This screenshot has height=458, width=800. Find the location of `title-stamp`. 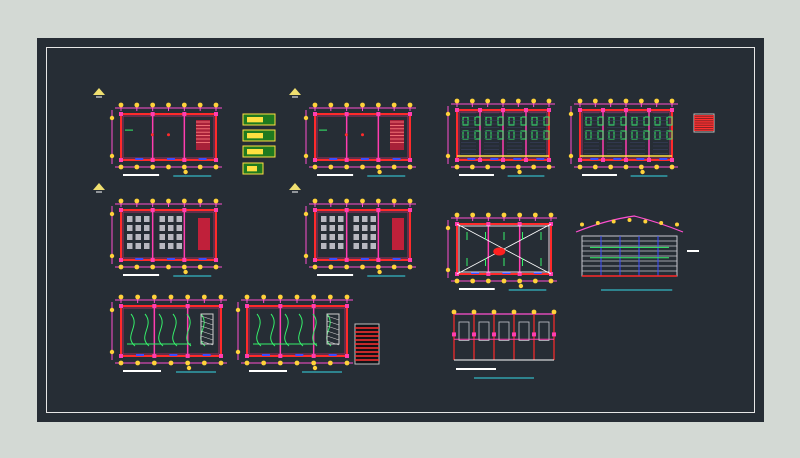

title-stamp is located at coordinates (704, 123).